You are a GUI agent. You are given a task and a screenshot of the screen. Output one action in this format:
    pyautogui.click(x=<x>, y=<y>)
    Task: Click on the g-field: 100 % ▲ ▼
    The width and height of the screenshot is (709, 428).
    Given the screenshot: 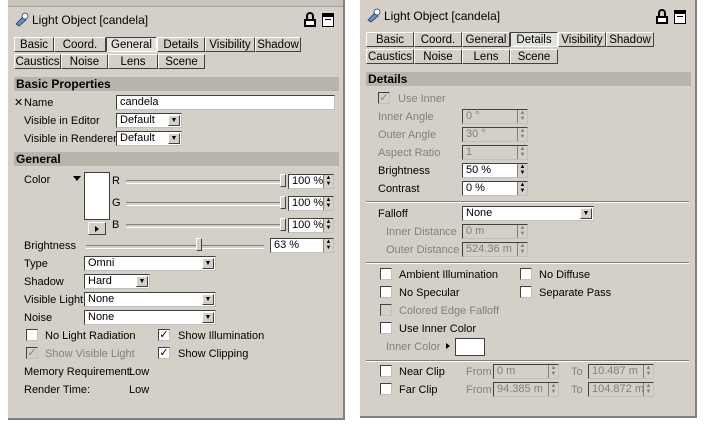 What is the action you would take?
    pyautogui.click(x=311, y=203)
    